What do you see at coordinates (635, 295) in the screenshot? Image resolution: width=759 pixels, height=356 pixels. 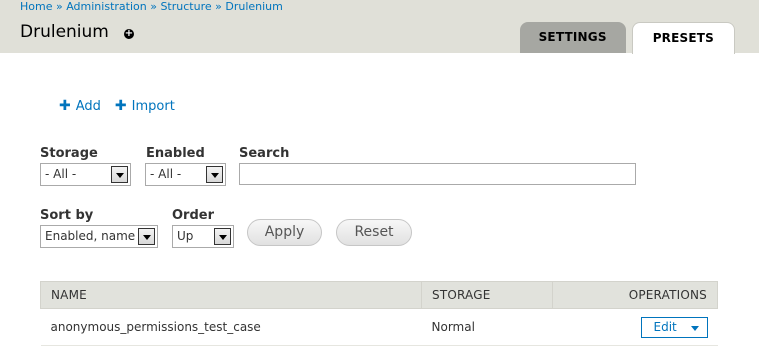 I see `column-header-operations: OPERATIONS` at bounding box center [635, 295].